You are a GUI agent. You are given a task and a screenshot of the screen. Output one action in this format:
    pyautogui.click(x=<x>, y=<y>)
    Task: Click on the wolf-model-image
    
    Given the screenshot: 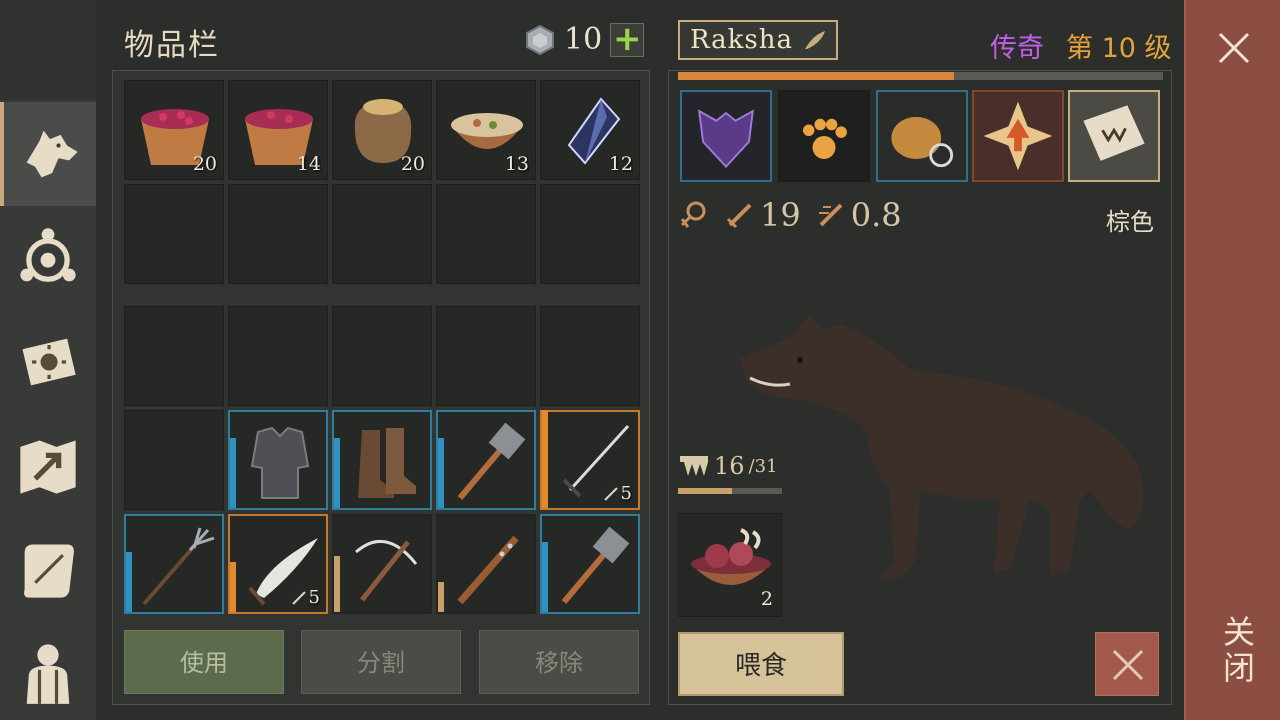 What is the action you would take?
    pyautogui.click(x=942, y=446)
    